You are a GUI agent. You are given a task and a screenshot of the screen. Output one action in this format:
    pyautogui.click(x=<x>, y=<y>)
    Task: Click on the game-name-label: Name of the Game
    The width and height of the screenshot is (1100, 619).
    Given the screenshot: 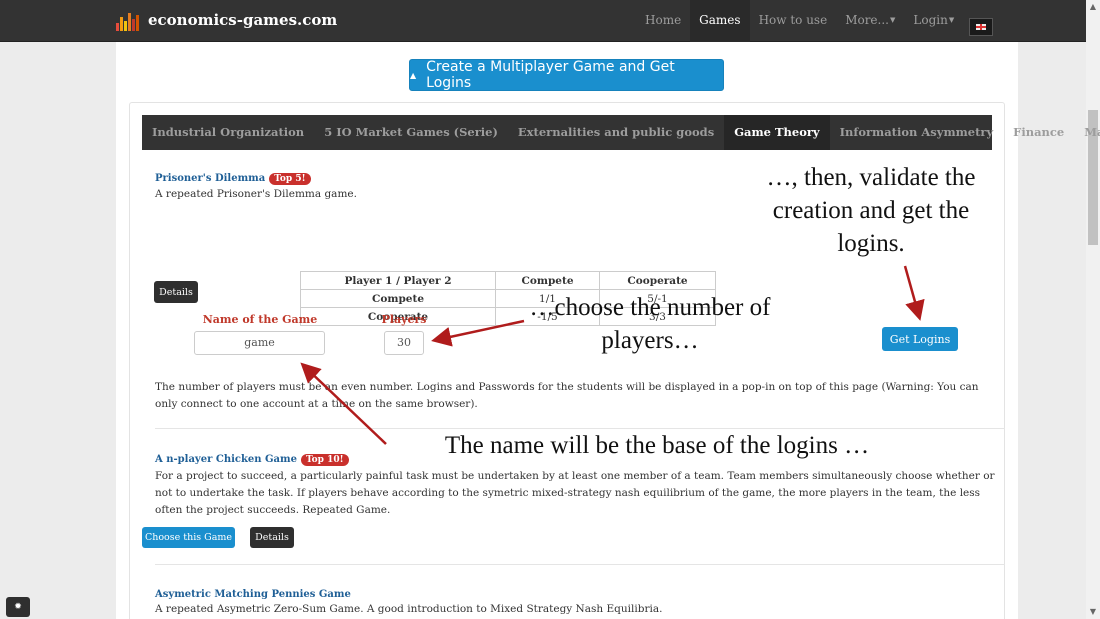 What is the action you would take?
    pyautogui.click(x=260, y=319)
    